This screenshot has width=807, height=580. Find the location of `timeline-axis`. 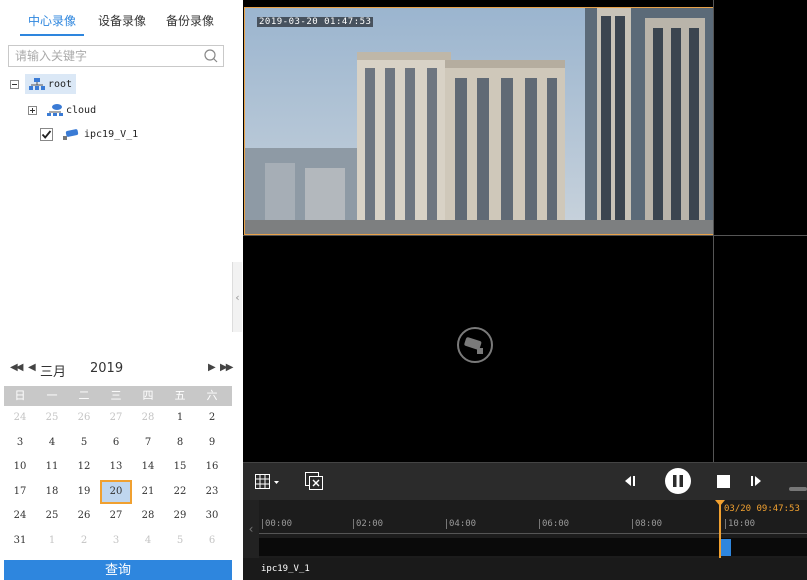

timeline-axis is located at coordinates (533, 533).